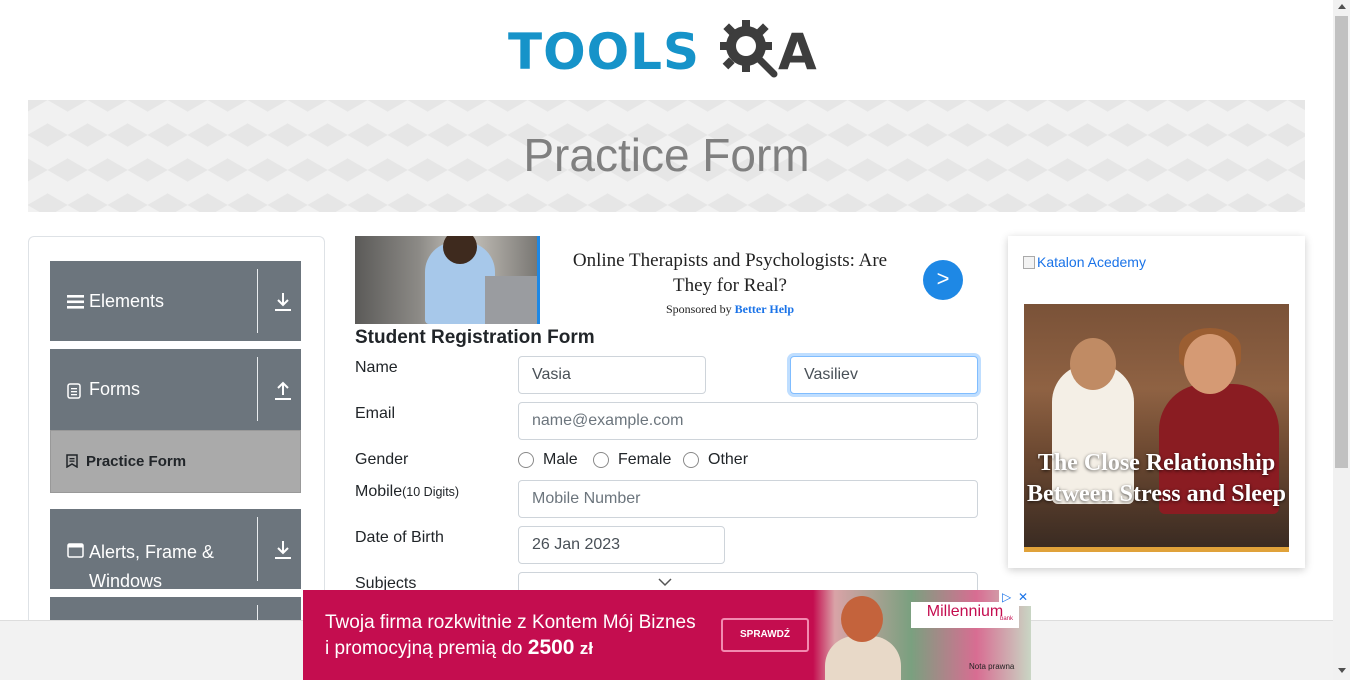 This screenshot has width=1350, height=680. Describe the element at coordinates (75, 550) in the screenshot. I see `window-icon` at that location.